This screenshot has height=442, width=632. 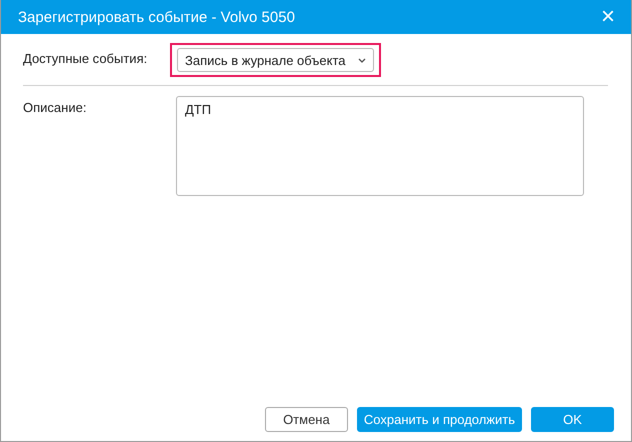 I want to click on description-field: ДТП, so click(x=380, y=146).